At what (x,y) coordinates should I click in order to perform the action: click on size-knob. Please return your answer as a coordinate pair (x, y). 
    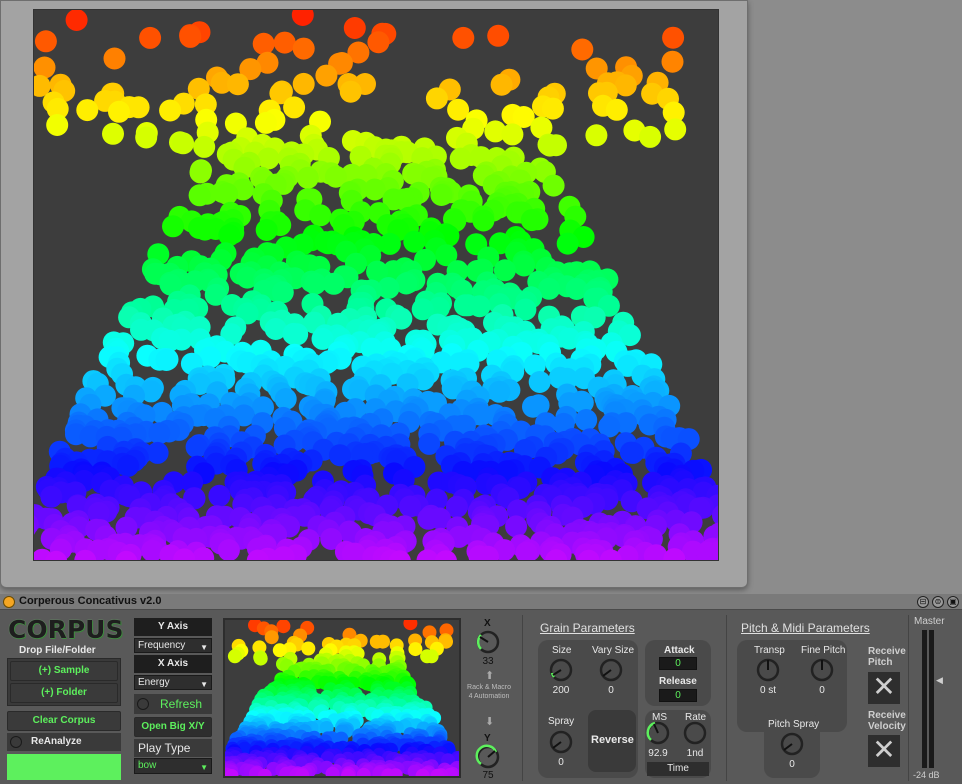
    Looking at the image, I should click on (561, 670).